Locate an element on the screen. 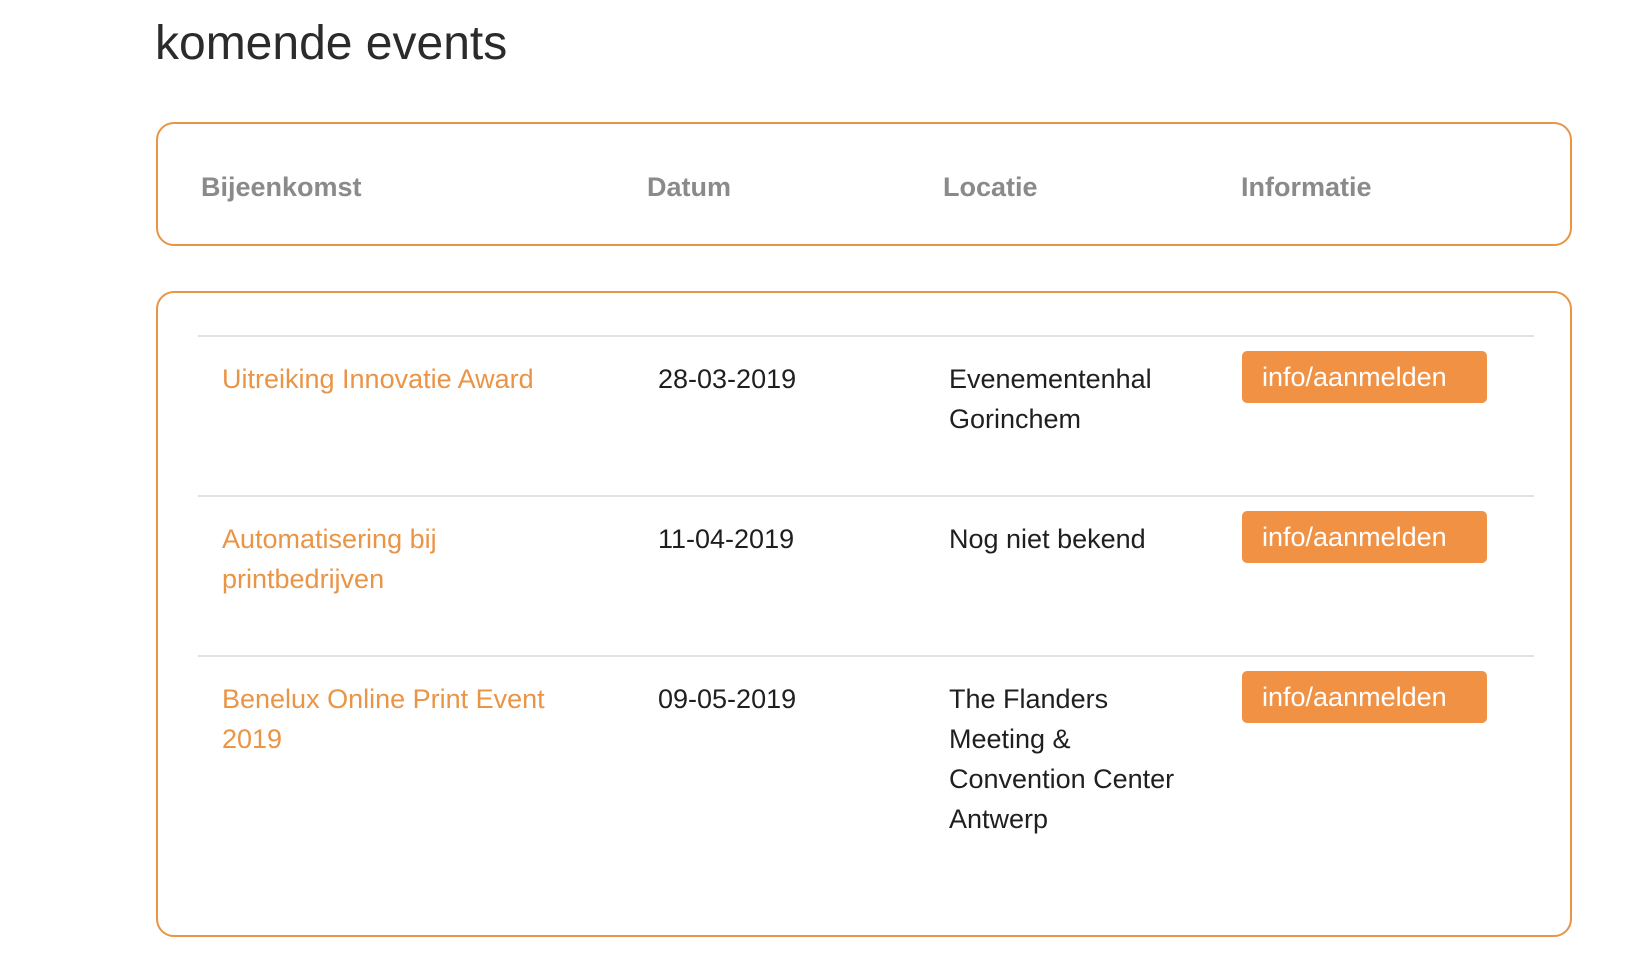 This screenshot has height=960, width=1632. event-name-link: Uitreiking Innovatie Award is located at coordinates (402, 379).